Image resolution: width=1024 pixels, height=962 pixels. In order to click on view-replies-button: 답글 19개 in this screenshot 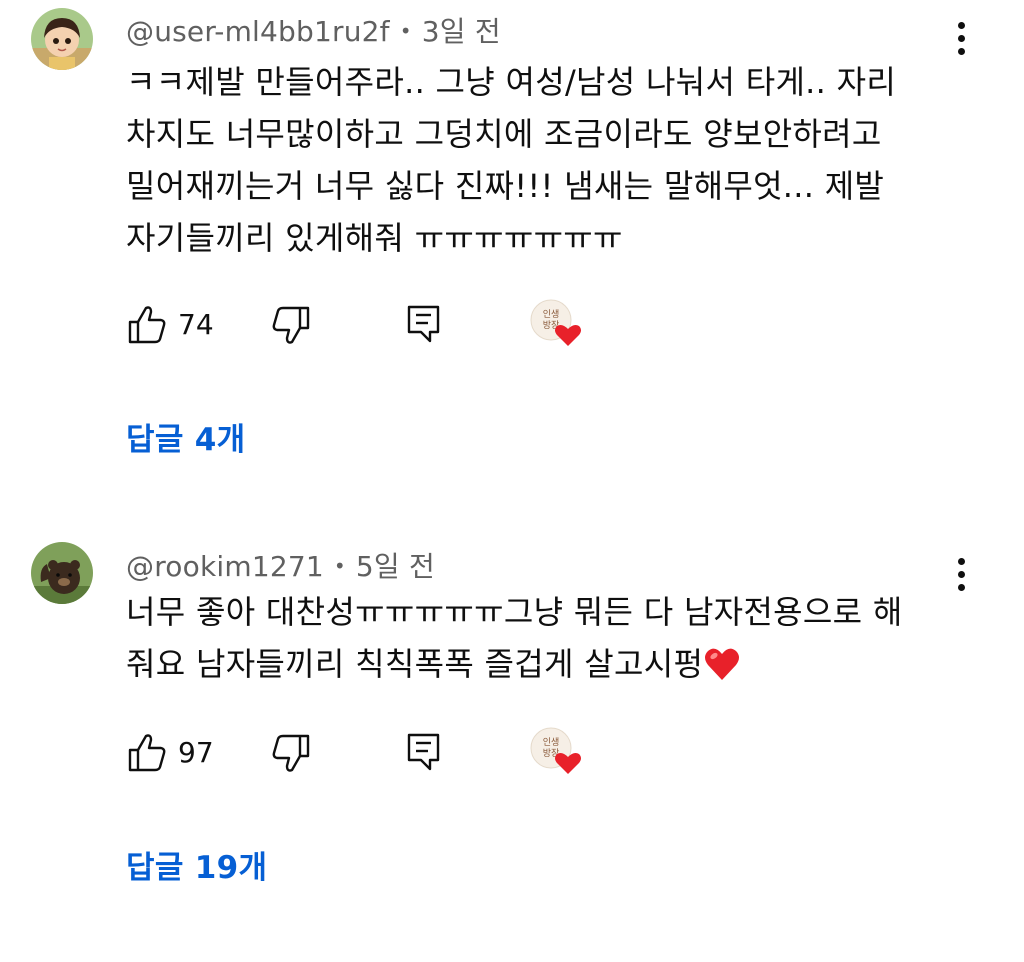, I will do `click(196, 864)`.